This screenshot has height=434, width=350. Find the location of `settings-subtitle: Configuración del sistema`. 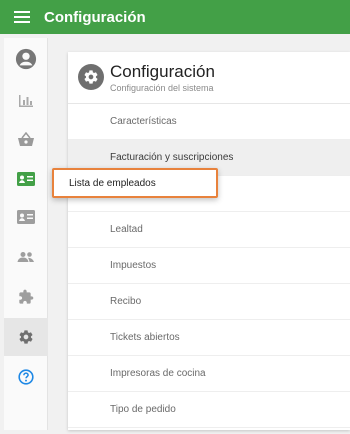

settings-subtitle: Configuración del sistema is located at coordinates (162, 88).